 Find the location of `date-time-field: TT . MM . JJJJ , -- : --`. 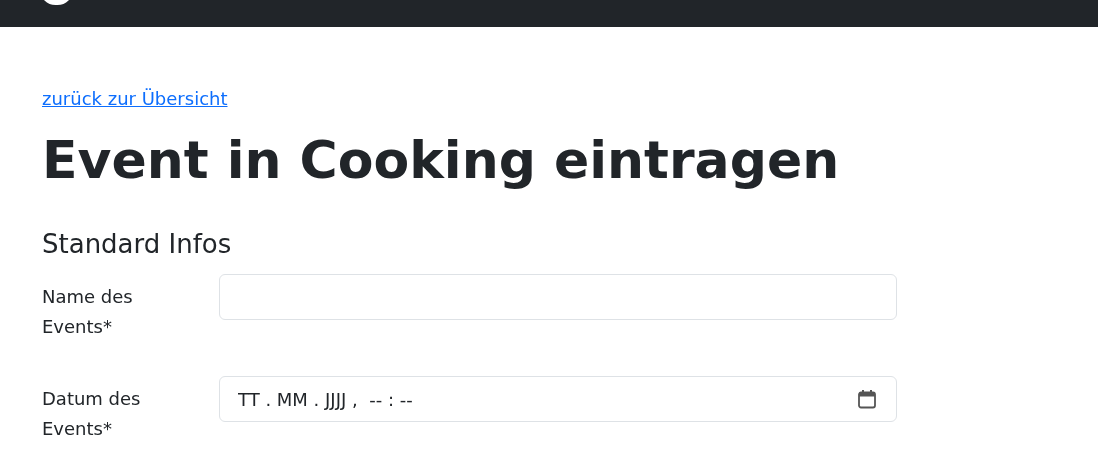

date-time-field: TT . MM . JJJJ , -- : -- is located at coordinates (558, 399).